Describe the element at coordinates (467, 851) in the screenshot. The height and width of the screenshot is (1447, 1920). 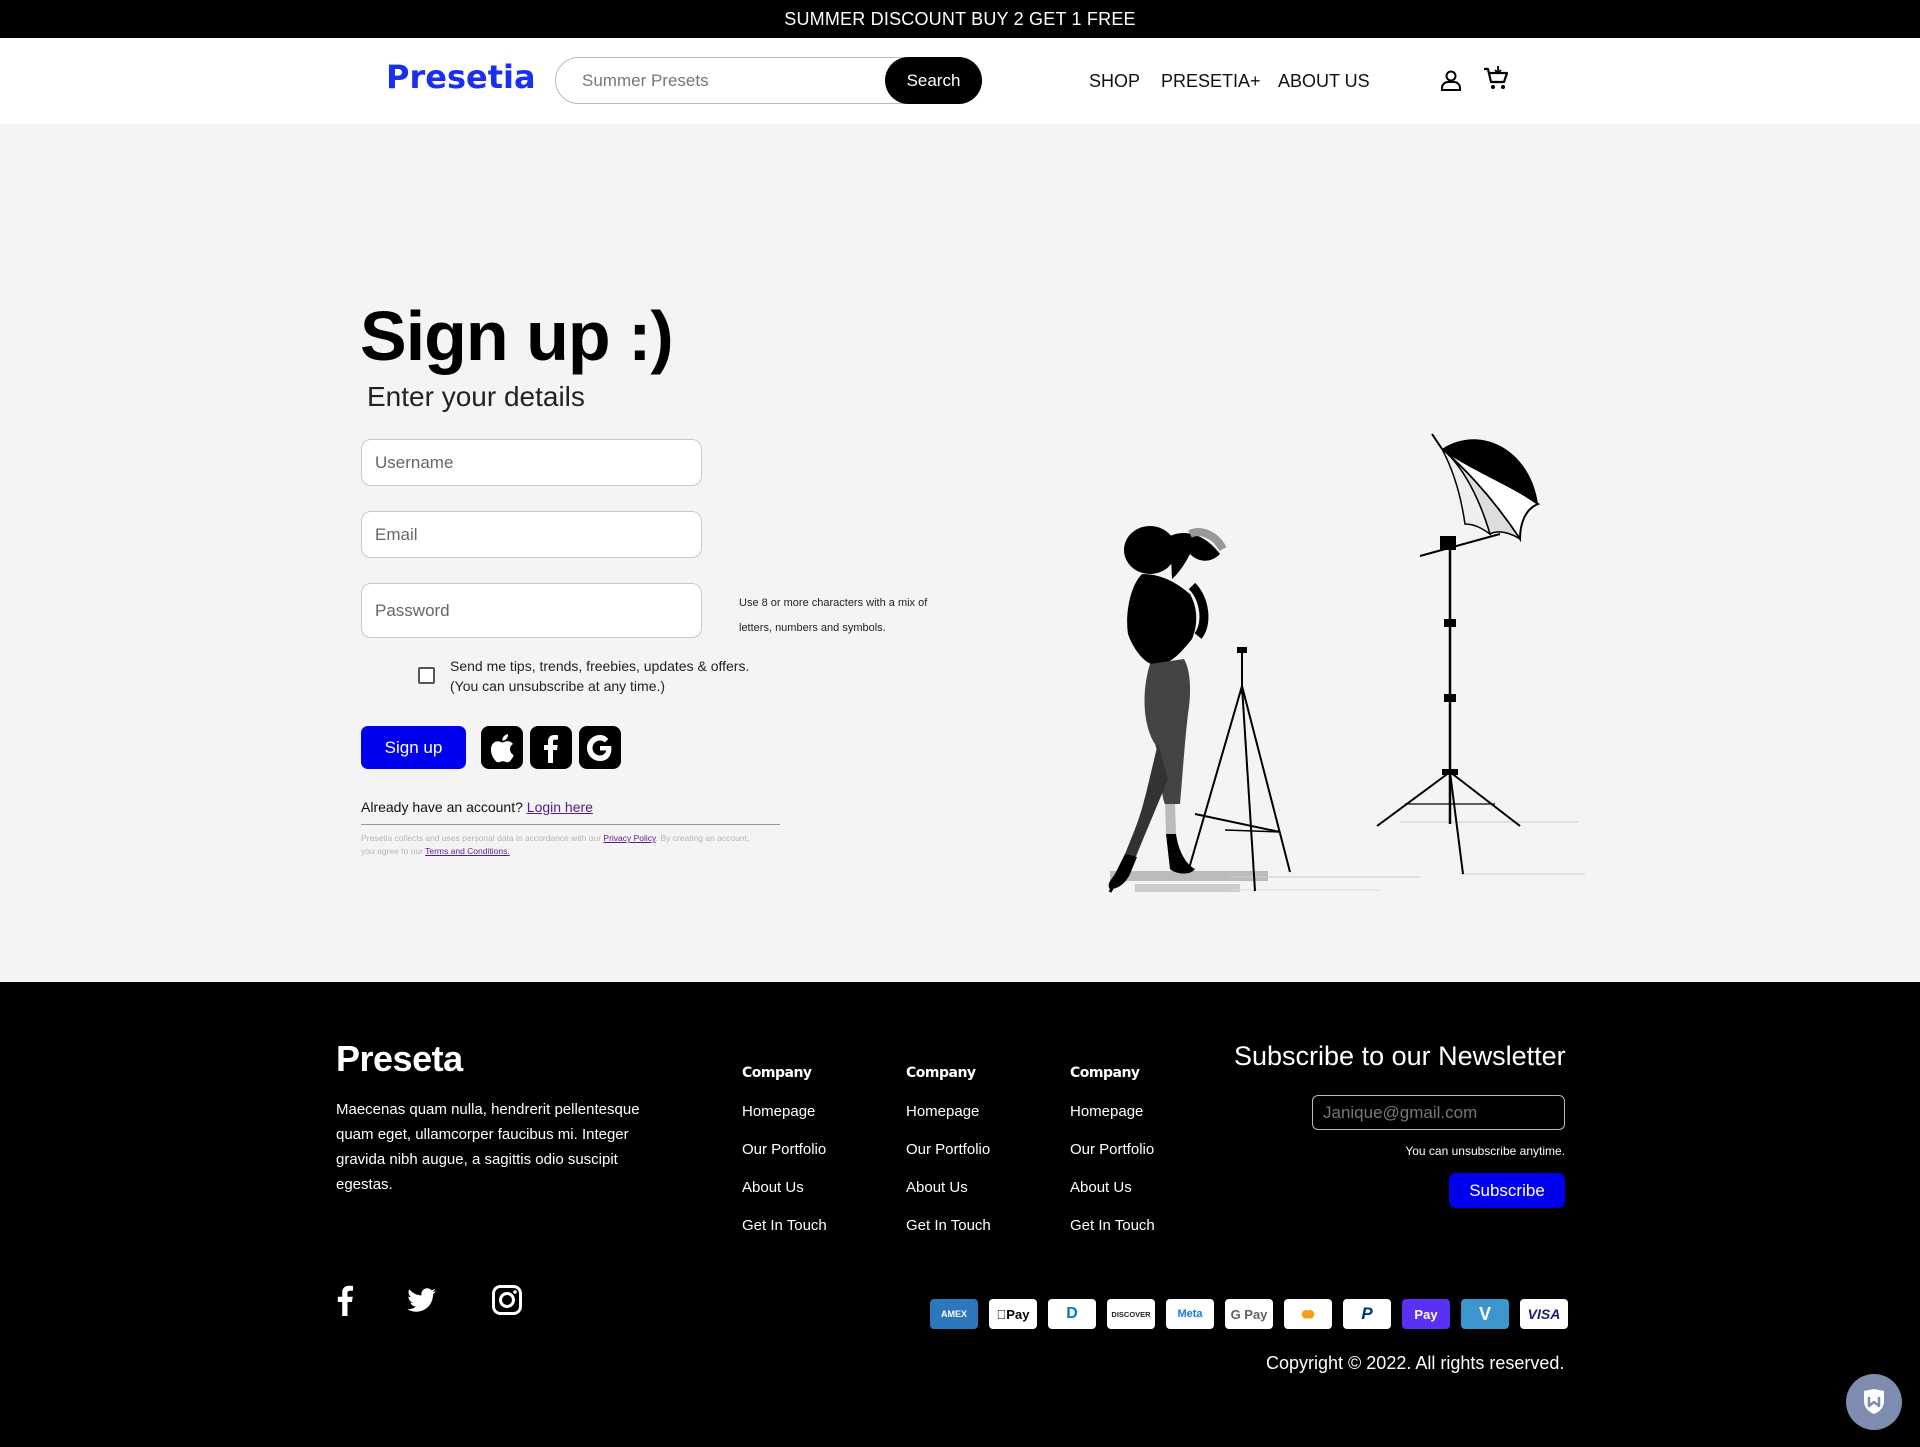
I see `terms-link: Terms and Conditions.` at that location.